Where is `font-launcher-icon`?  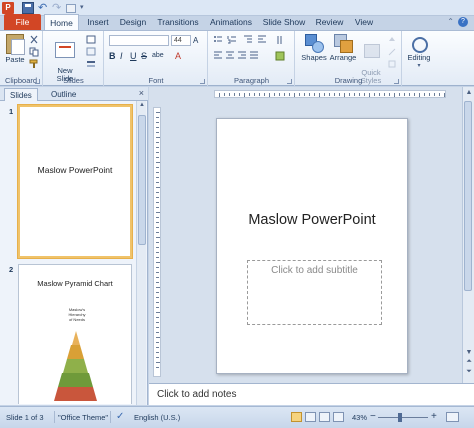
font-launcher-icon is located at coordinates (202, 81).